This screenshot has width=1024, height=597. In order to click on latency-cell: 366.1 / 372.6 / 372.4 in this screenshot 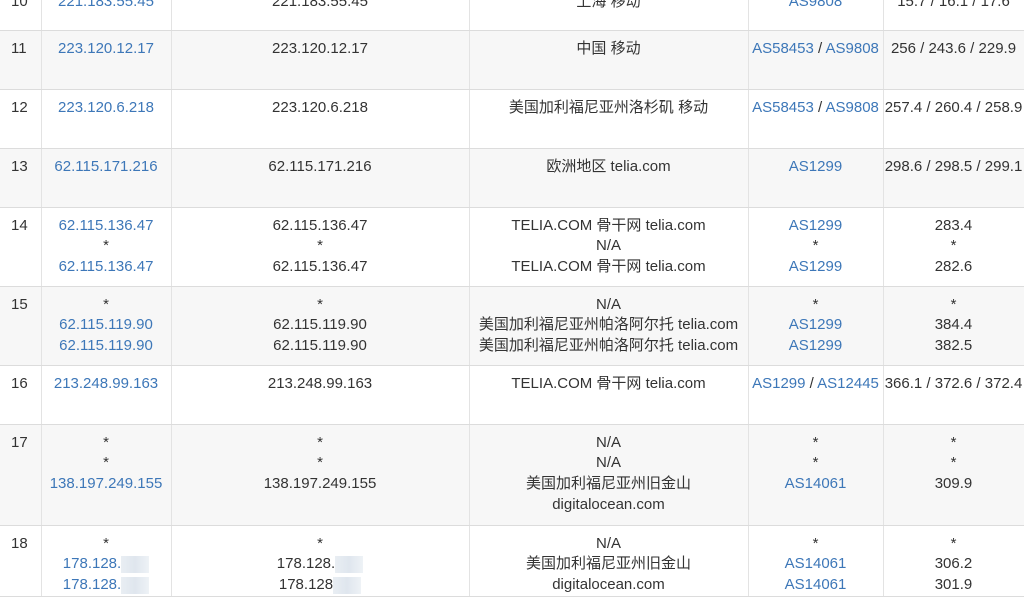, I will do `click(953, 395)`.